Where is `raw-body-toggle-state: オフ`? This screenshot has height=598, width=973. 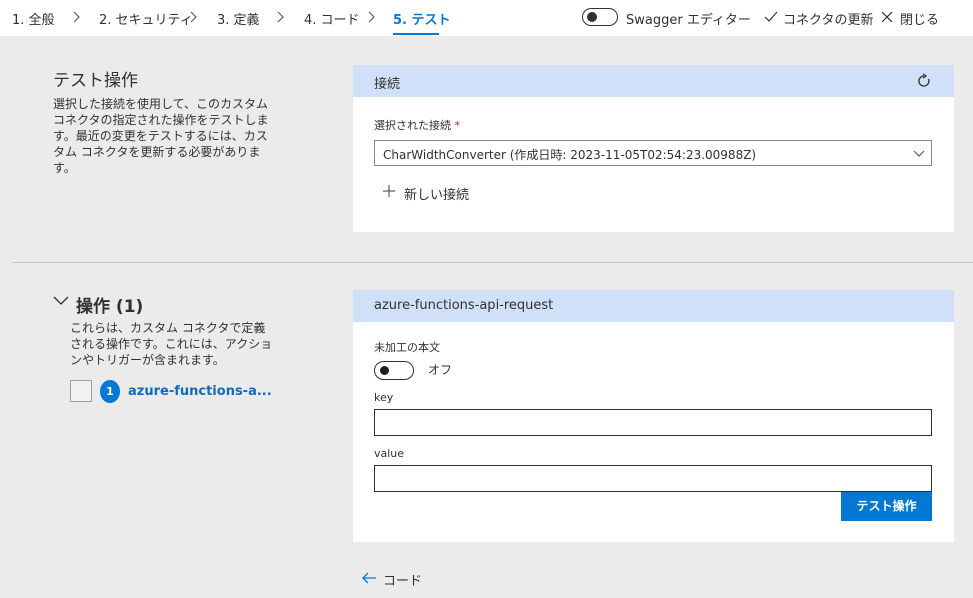
raw-body-toggle-state: オフ is located at coordinates (440, 370).